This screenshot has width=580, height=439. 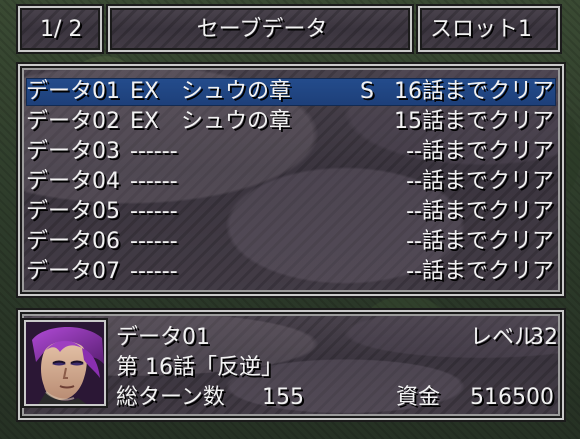 What do you see at coordinates (73, 121) in the screenshot?
I see `save-row-name: データ02` at bounding box center [73, 121].